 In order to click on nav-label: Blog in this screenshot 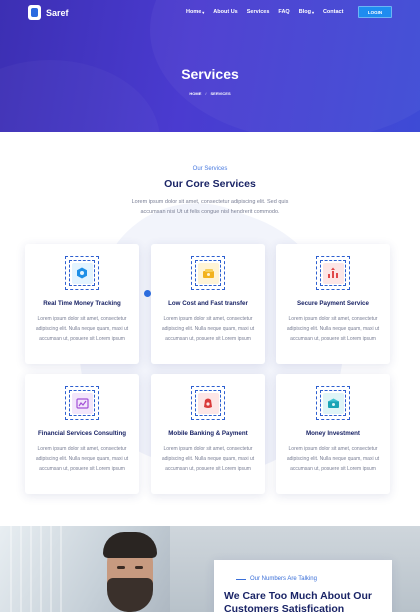, I will do `click(304, 12)`.